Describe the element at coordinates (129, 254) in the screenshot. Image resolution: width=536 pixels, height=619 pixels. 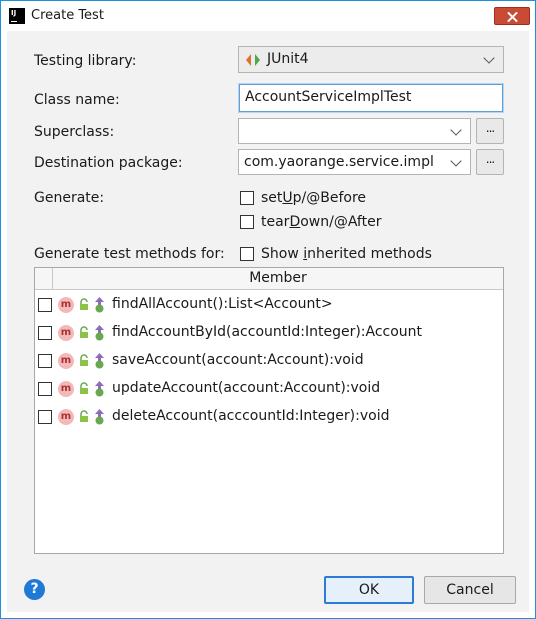
I see `generate-methods-label: Generate test methods for:` at that location.